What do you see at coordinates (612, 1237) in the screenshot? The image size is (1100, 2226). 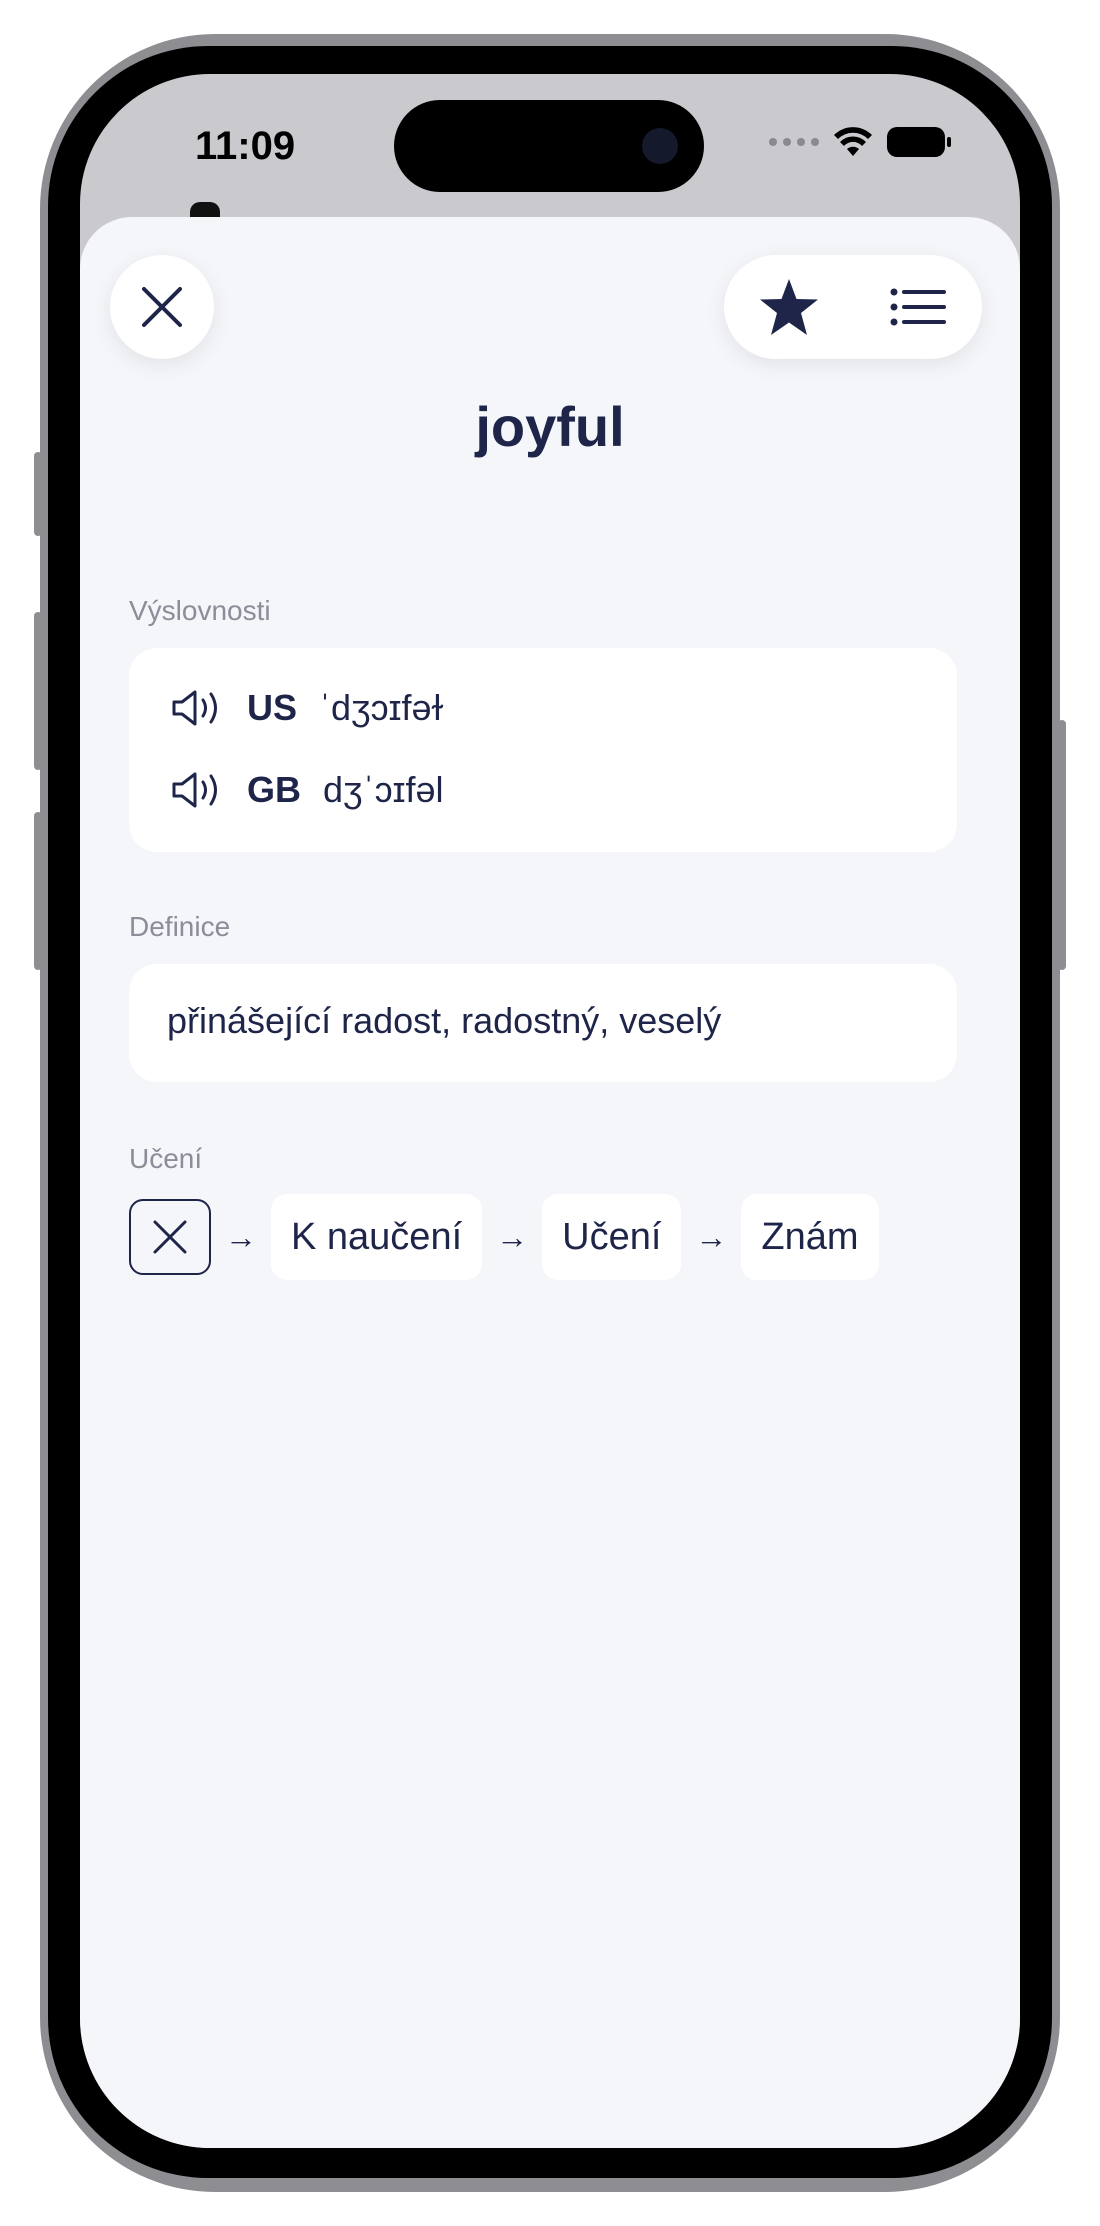 I see `stage-learning-button: Učení` at bounding box center [612, 1237].